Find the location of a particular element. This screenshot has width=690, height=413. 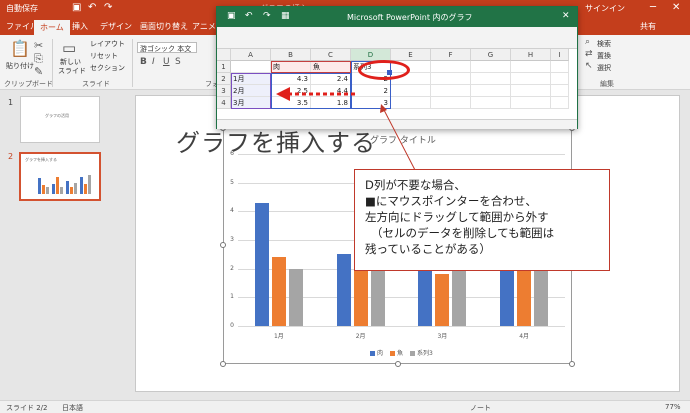

callout-line: （セルのデータを削除しても範囲は is located at coordinates (463, 233).